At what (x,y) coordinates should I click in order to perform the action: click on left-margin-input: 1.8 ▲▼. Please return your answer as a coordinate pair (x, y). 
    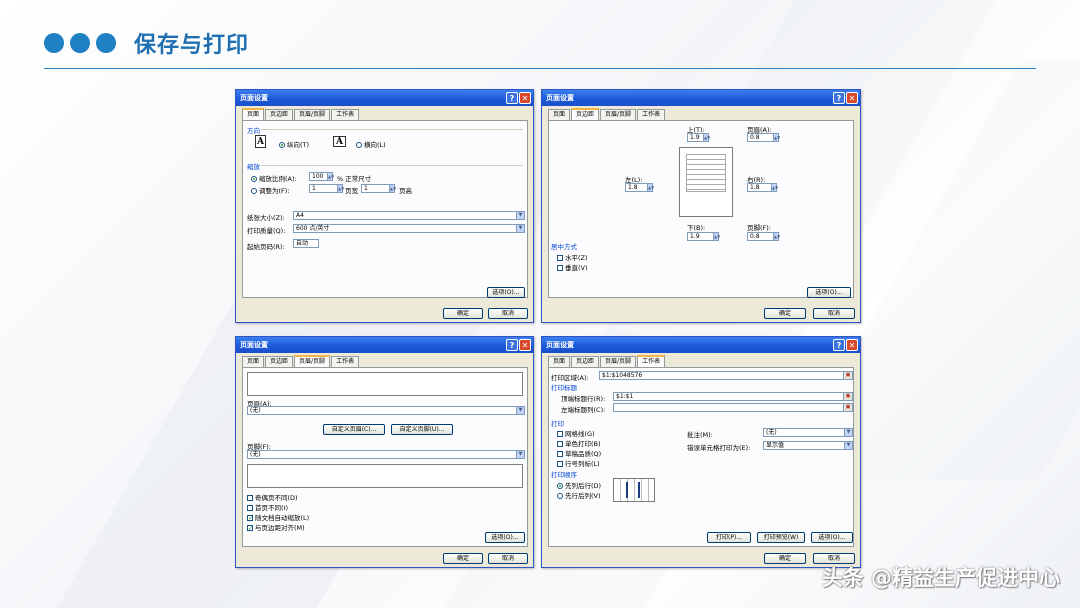
    Looking at the image, I should click on (639, 187).